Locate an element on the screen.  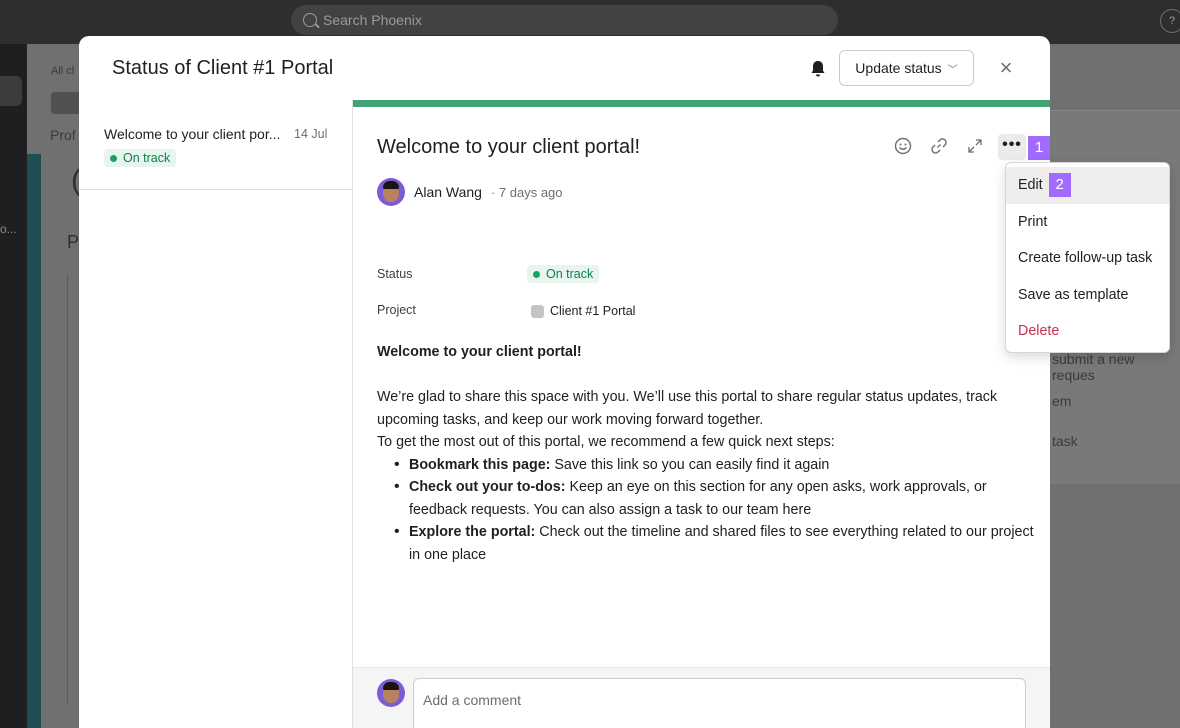
menu-item-print: Print is located at coordinates (1087, 222).